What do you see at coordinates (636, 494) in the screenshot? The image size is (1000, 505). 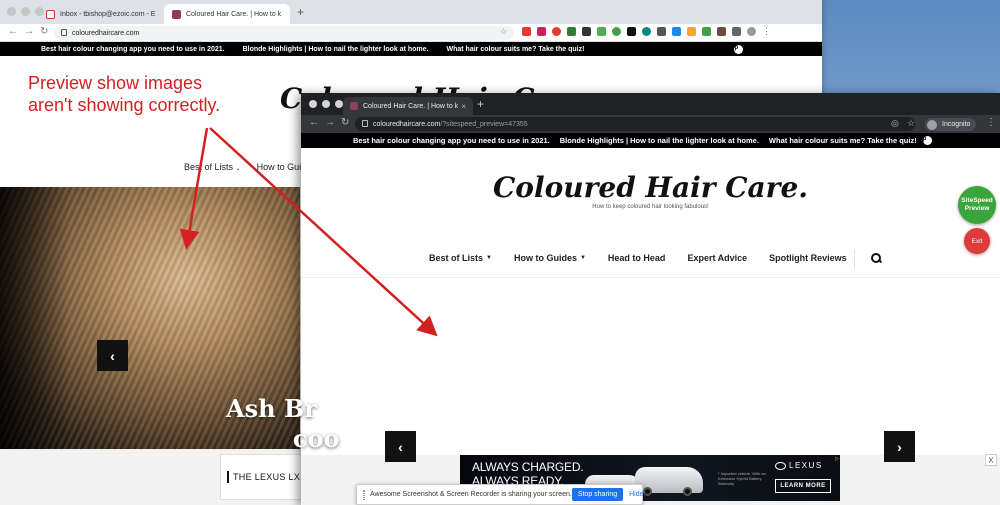 I see `hide-button: Hide` at bounding box center [636, 494].